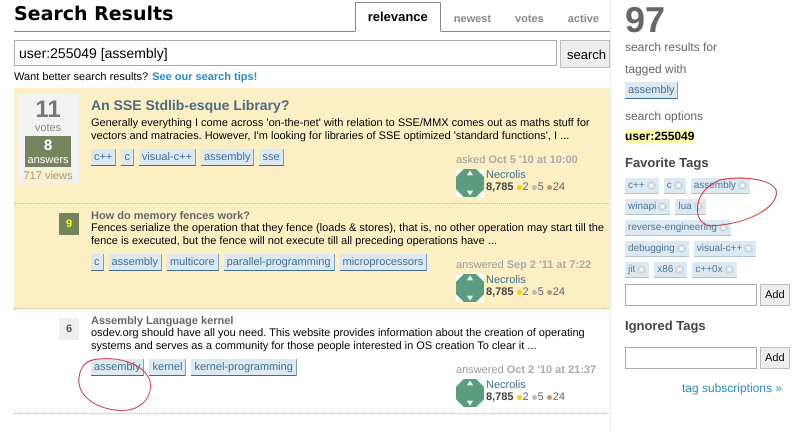 This screenshot has height=431, width=800. Describe the element at coordinates (244, 367) in the screenshot. I see `tag-link: kernel-programming` at that location.